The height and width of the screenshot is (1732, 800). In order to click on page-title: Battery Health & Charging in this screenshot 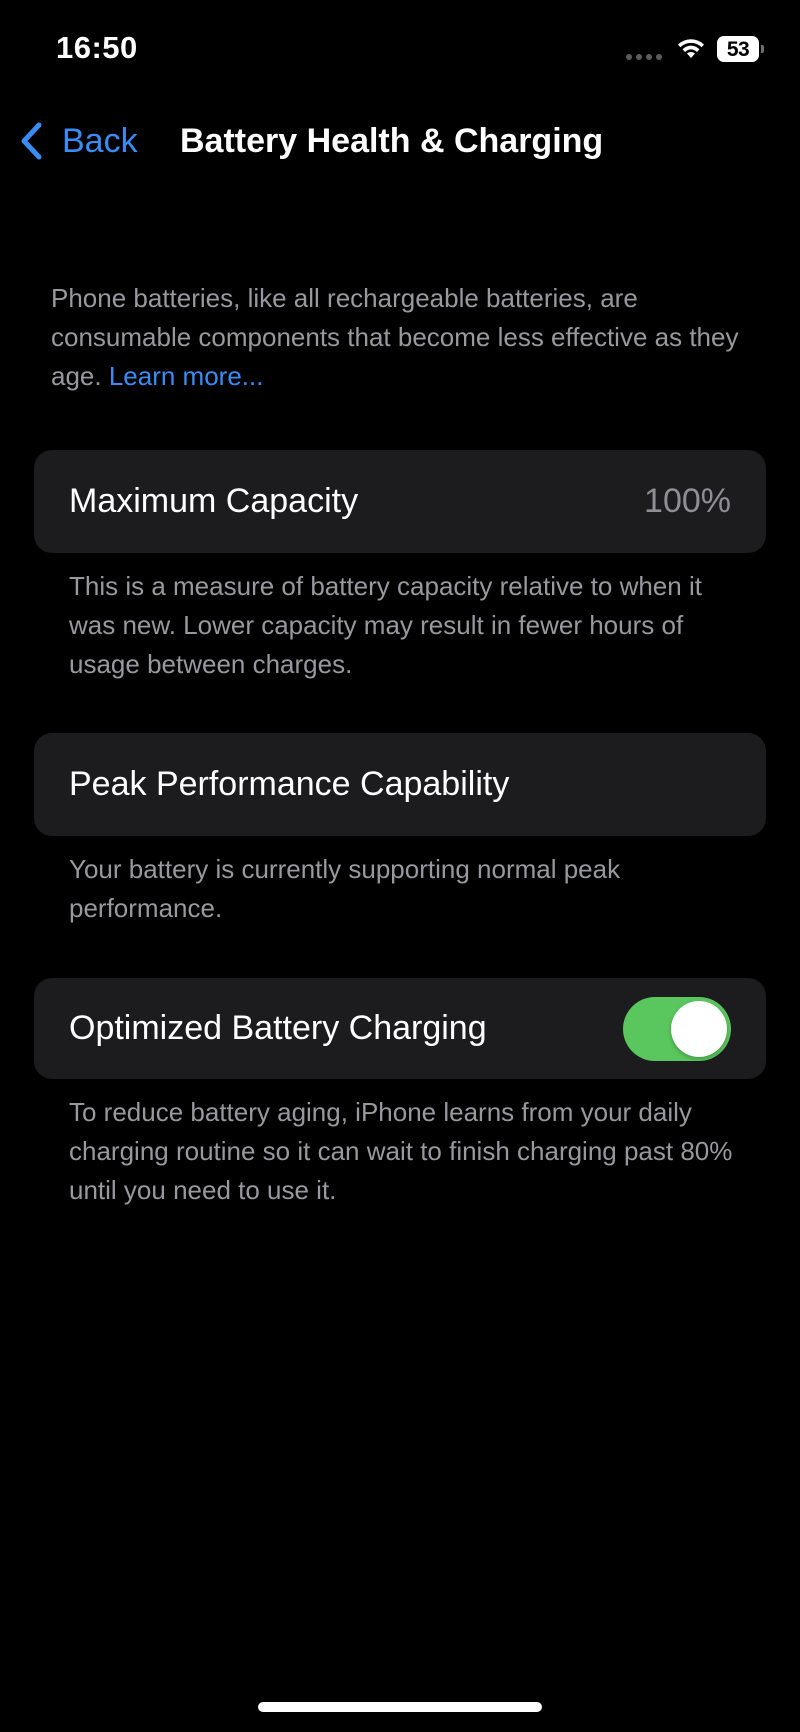, I will do `click(392, 141)`.